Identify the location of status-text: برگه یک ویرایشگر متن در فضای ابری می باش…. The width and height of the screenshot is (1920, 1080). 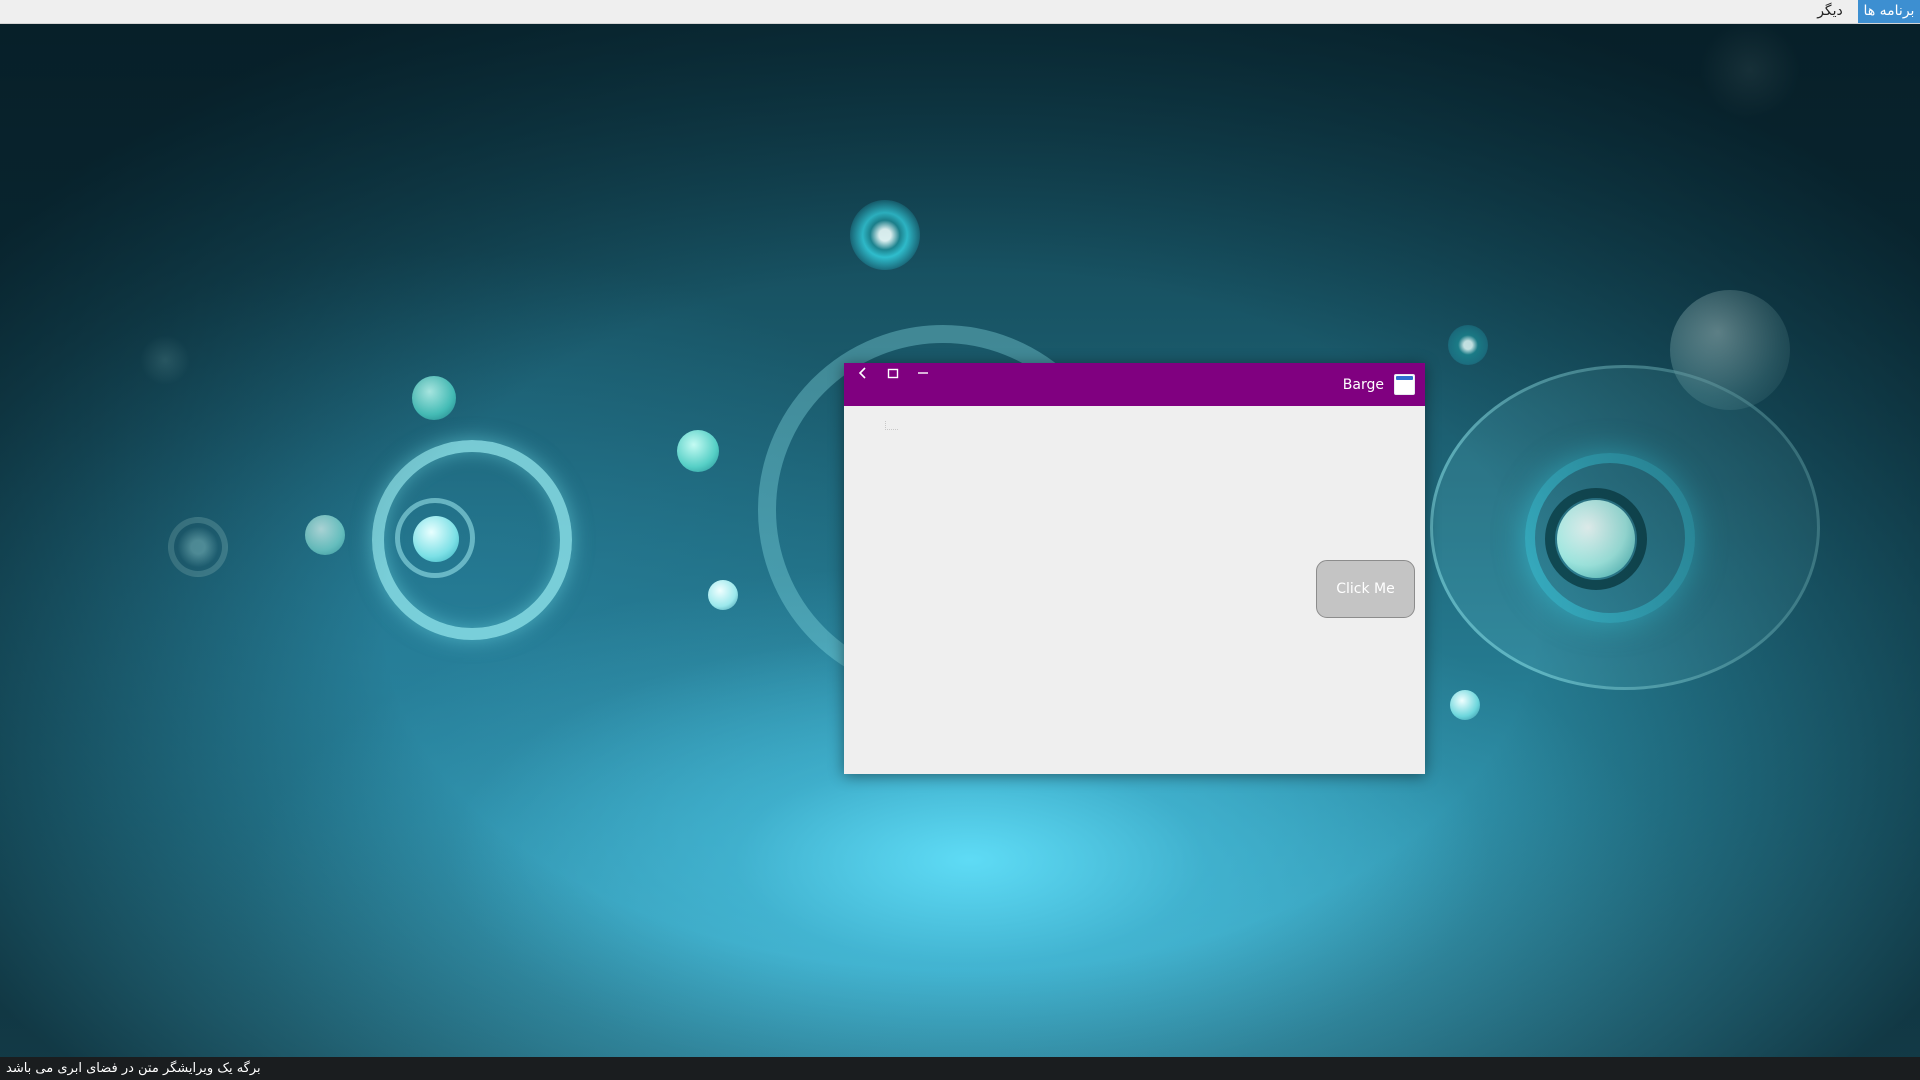
(133, 1068).